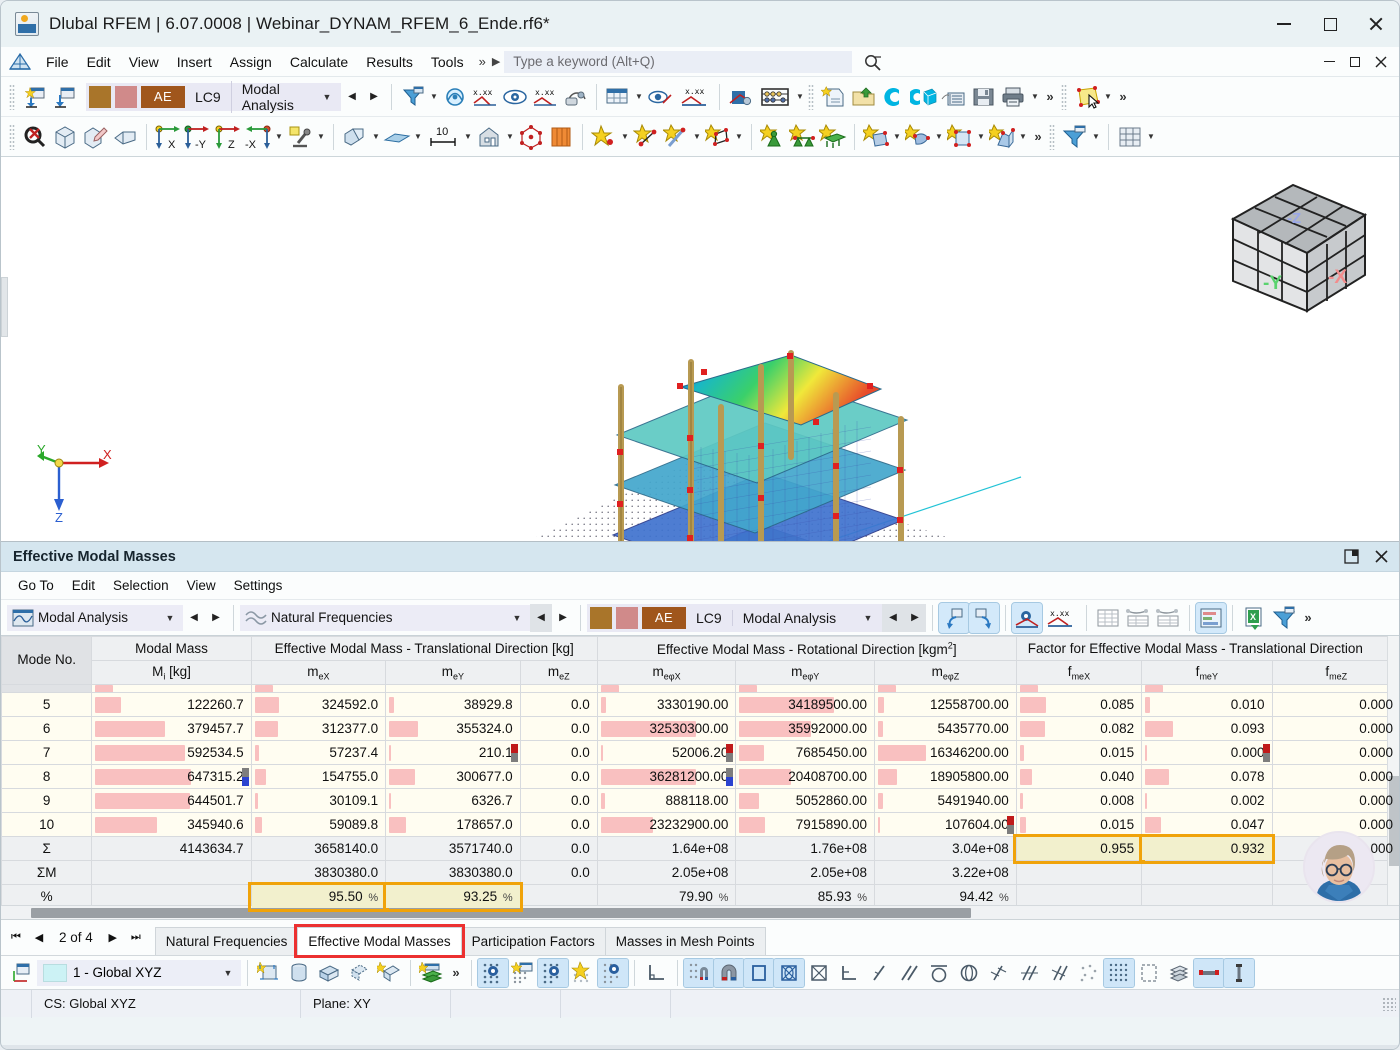  What do you see at coordinates (873, 62) in the screenshot?
I see `search-icon` at bounding box center [873, 62].